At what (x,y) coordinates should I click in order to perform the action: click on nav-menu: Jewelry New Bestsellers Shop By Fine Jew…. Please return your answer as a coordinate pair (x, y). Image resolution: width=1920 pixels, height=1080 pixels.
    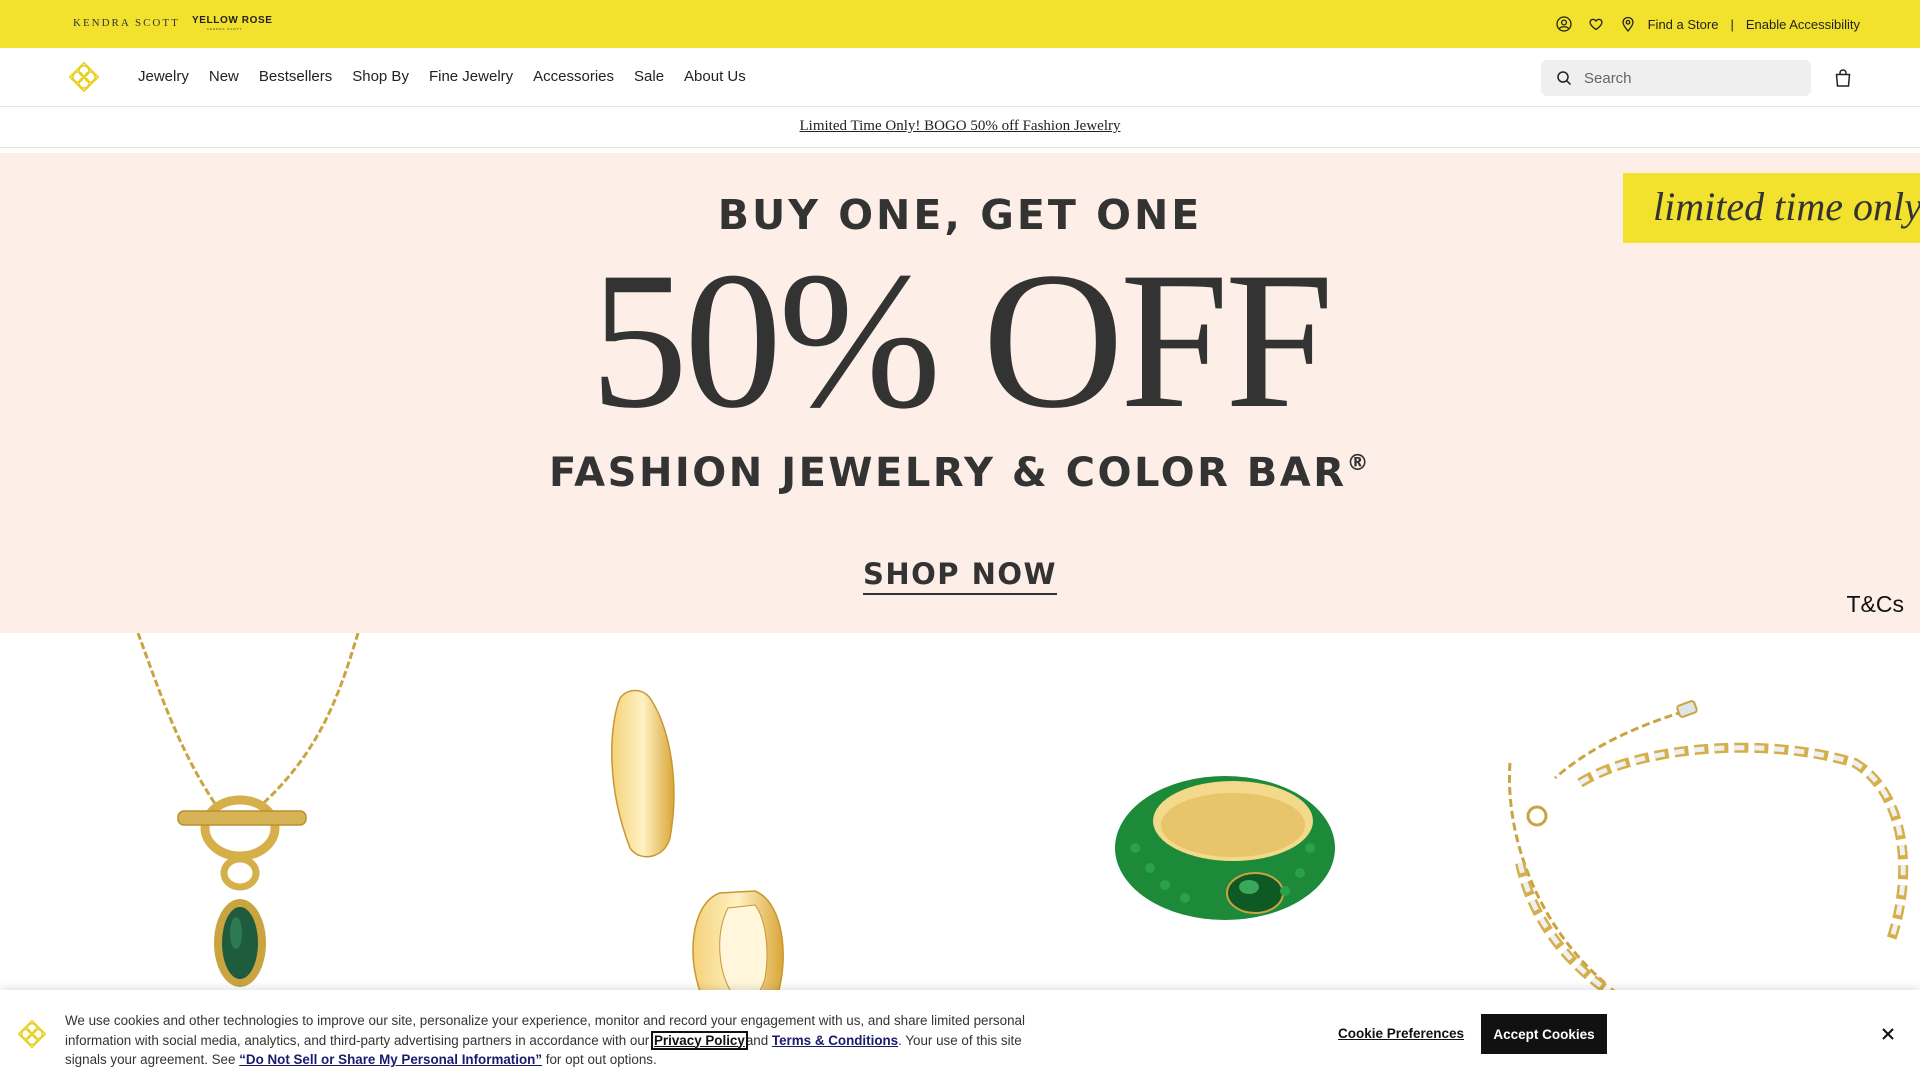
    Looking at the image, I should click on (452, 76).